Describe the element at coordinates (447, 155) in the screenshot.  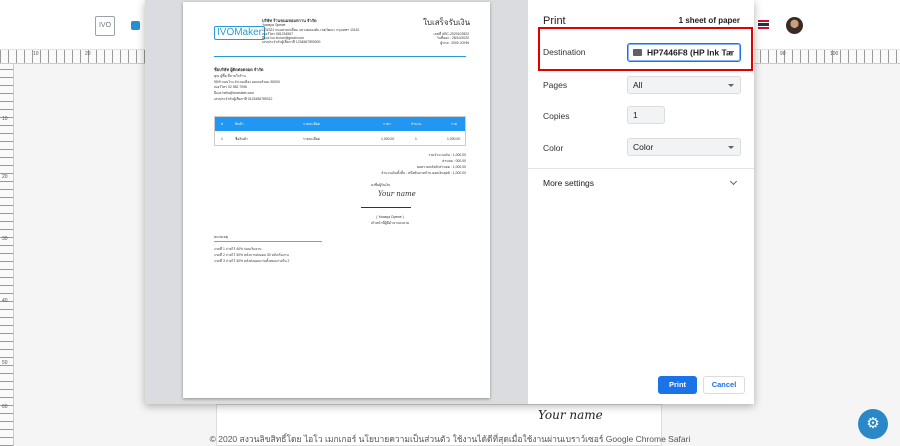
I see `total-line: รวมจำนวนเงิน : 1,000.00` at that location.